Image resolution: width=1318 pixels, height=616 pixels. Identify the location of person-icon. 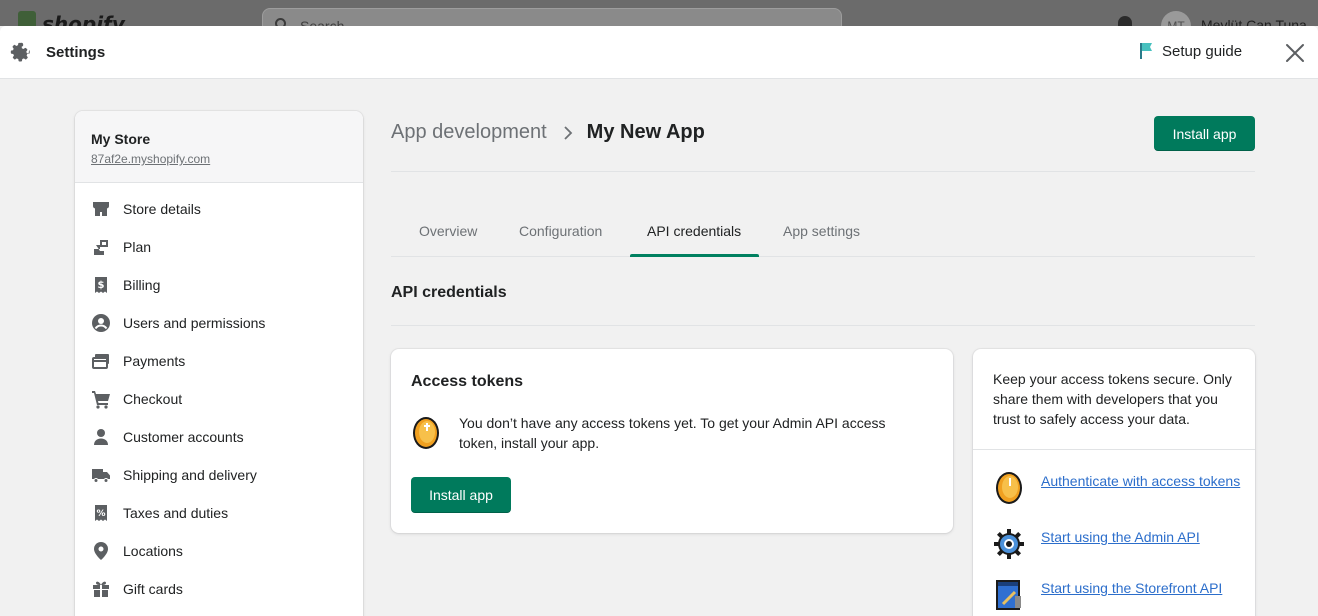
(101, 437).